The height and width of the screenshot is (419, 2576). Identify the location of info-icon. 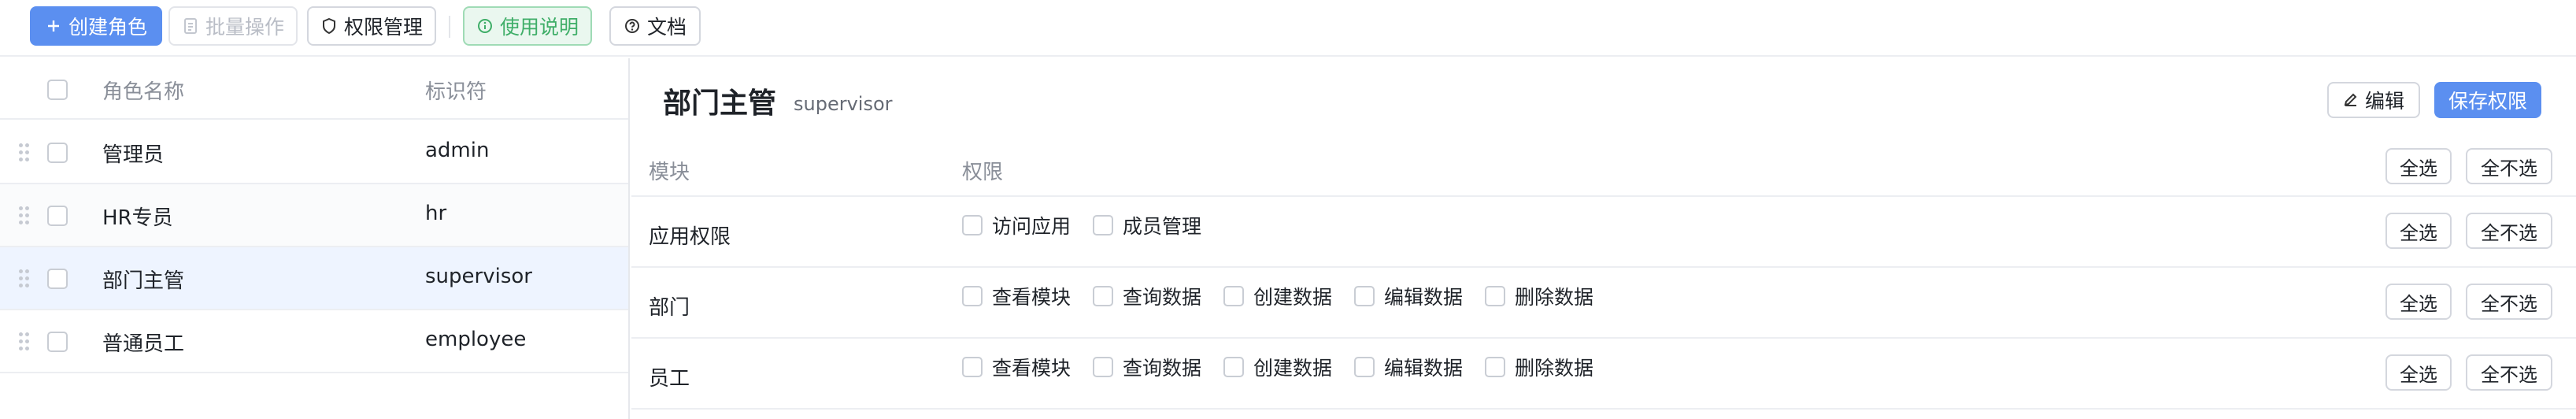
(485, 26).